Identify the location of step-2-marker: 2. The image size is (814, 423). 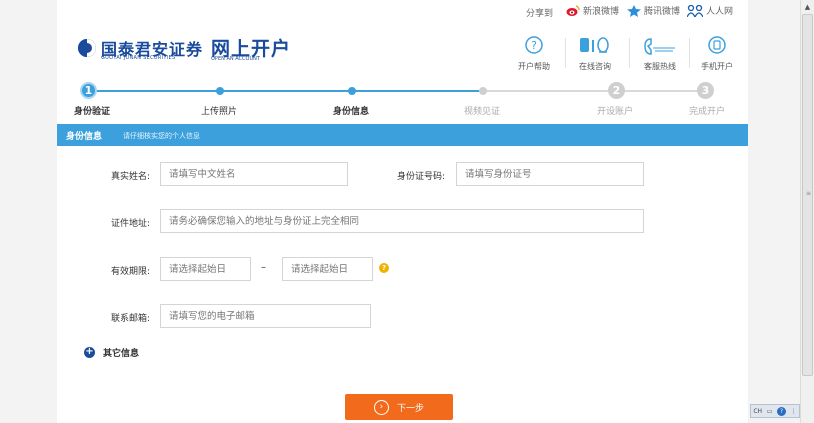
(616, 90).